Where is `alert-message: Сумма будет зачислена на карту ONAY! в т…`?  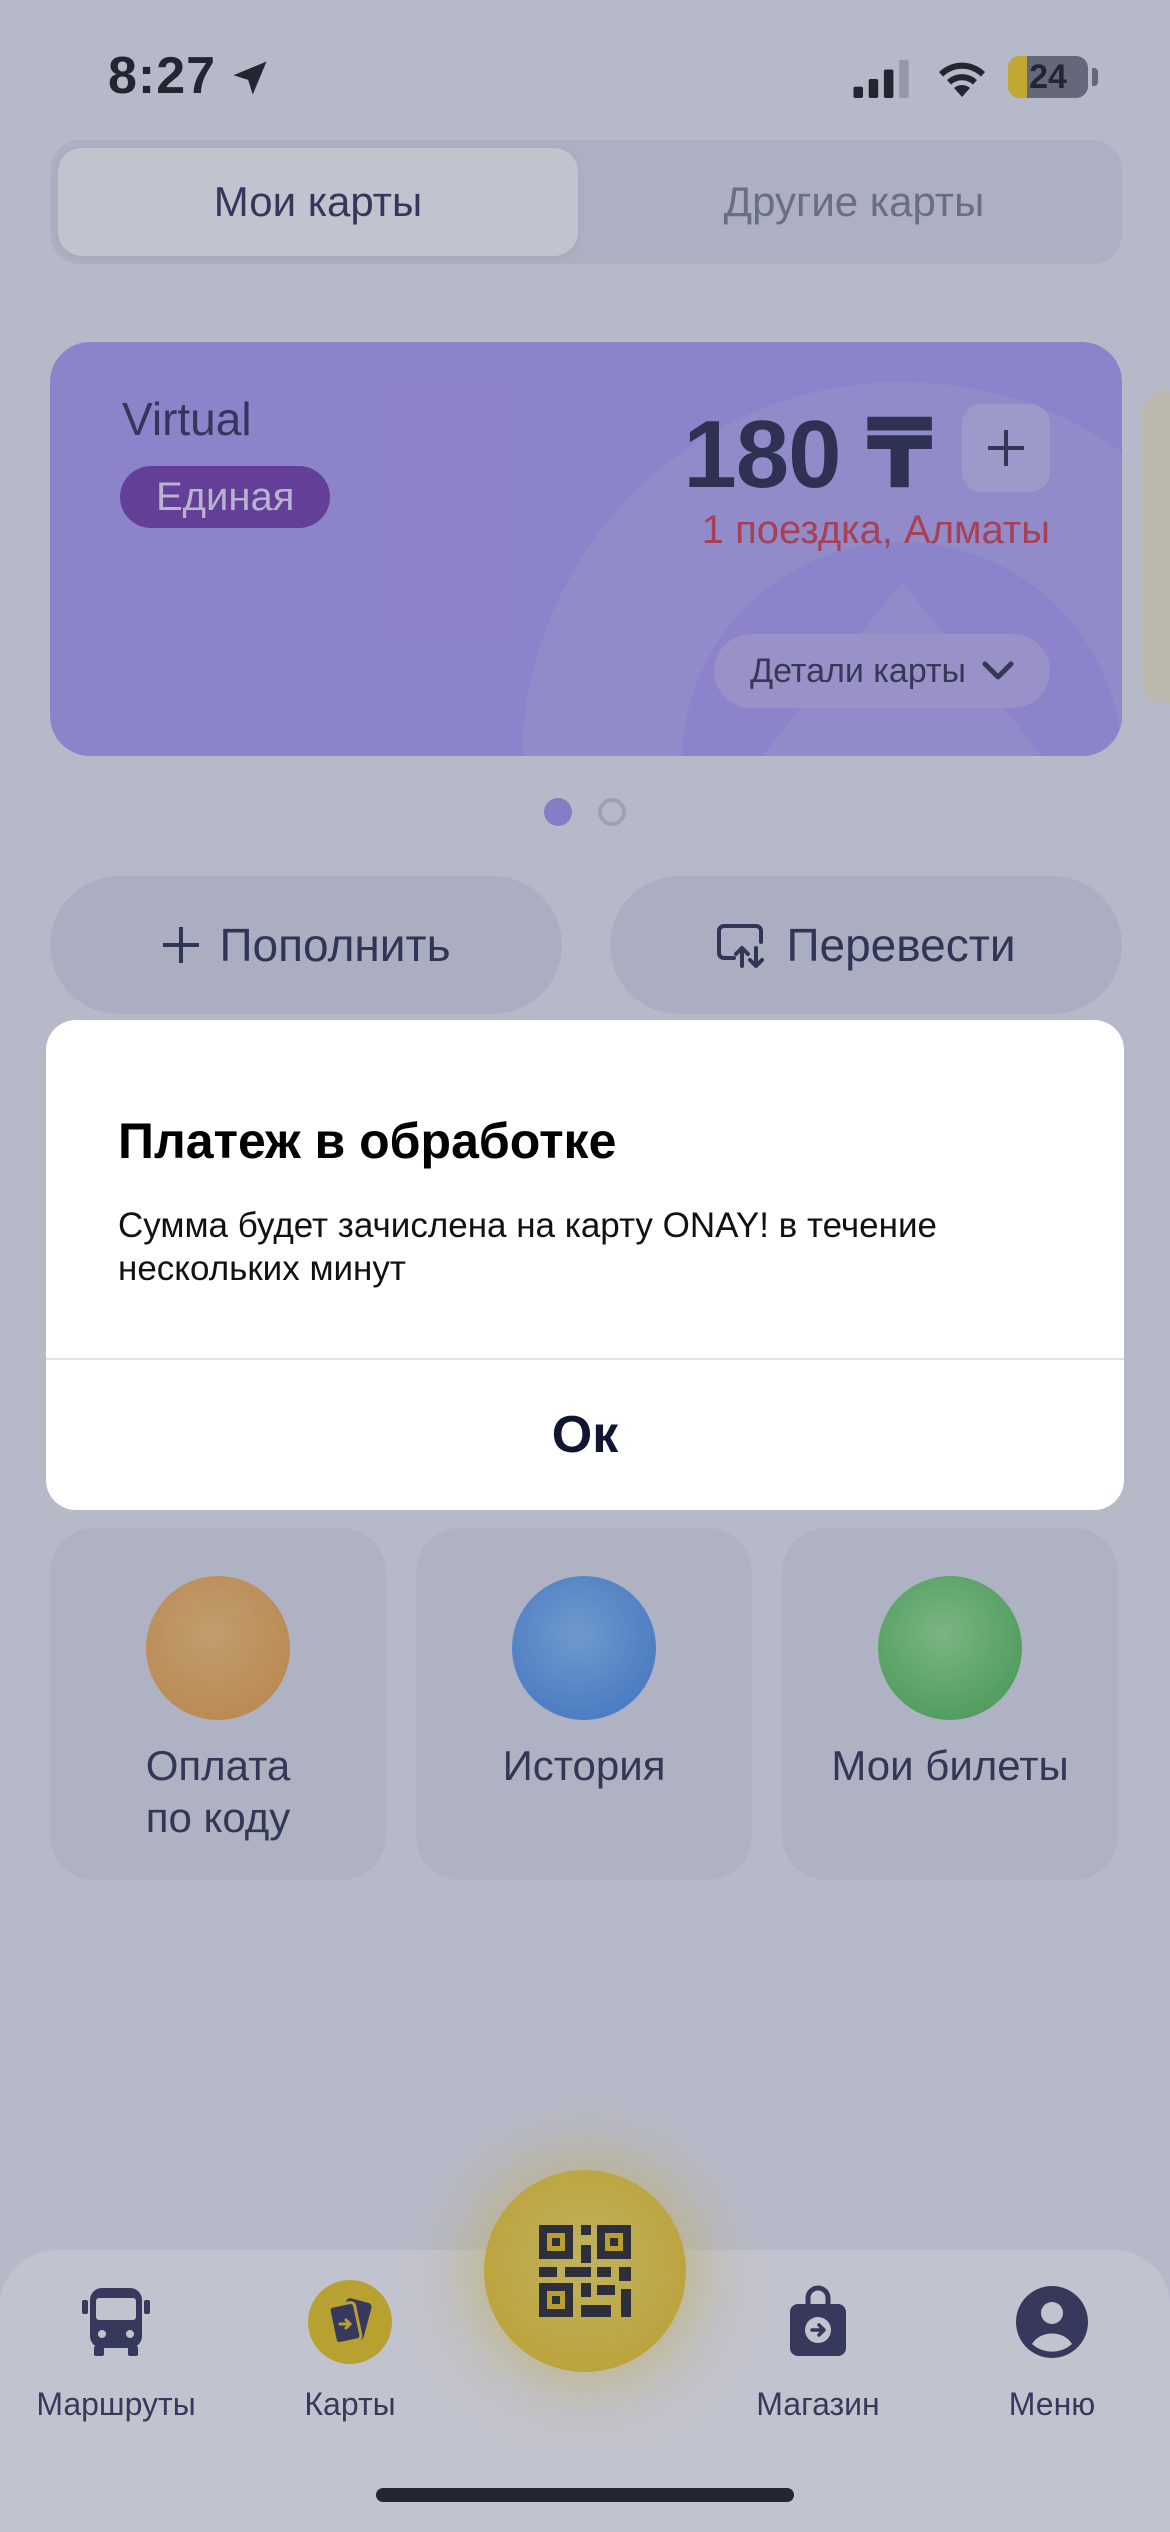
alert-message: Сумма будет зачислена на карту ONAY! в т… is located at coordinates (527, 1247).